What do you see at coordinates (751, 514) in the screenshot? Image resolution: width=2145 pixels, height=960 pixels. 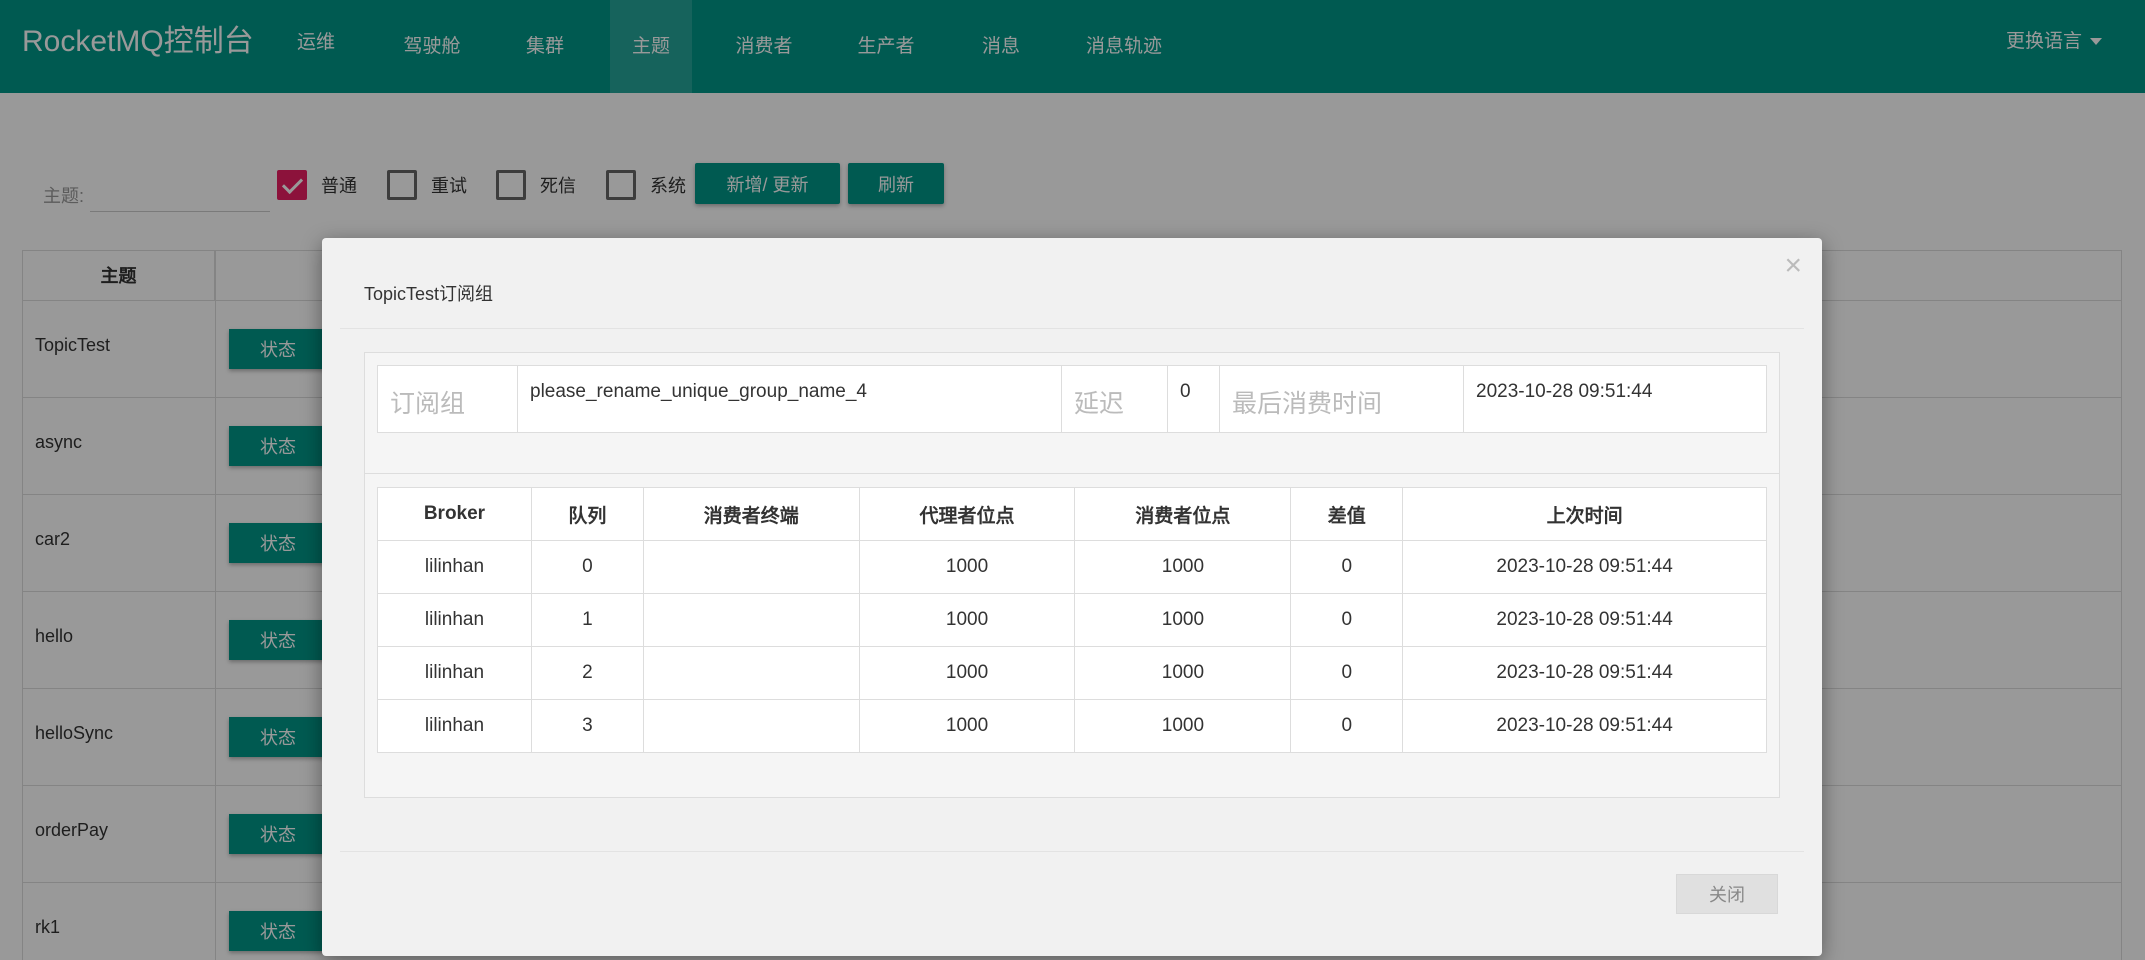 I see `column-header-client: 消费者终端` at bounding box center [751, 514].